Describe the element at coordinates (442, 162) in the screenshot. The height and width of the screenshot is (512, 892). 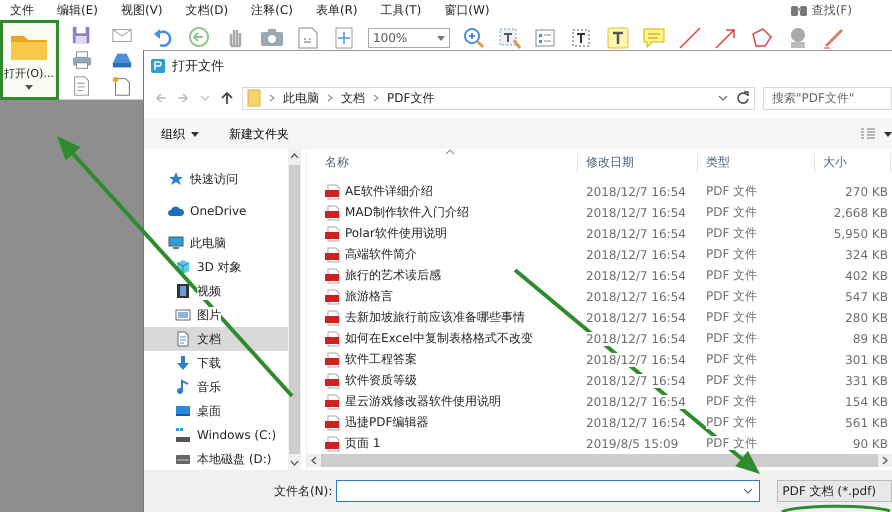
I see `column-header: 名称` at that location.